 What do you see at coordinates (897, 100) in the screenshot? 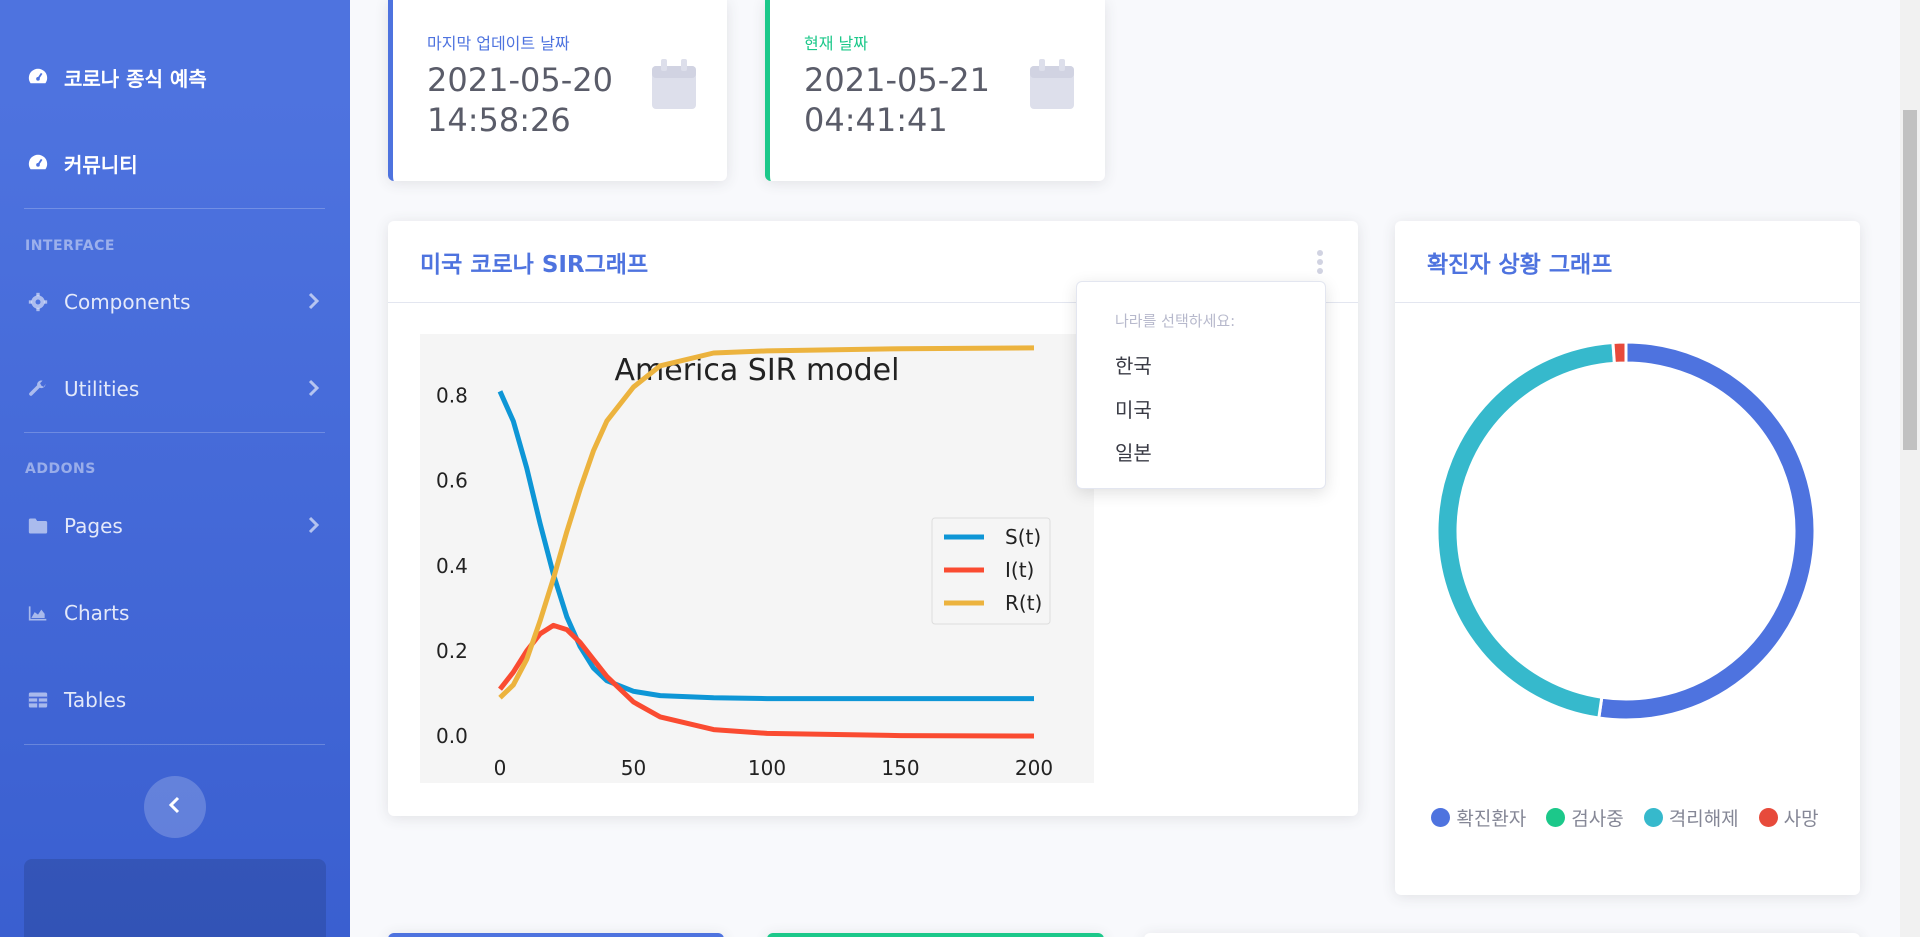
I see `stat-value: 2021-05-21 04:41:41` at bounding box center [897, 100].